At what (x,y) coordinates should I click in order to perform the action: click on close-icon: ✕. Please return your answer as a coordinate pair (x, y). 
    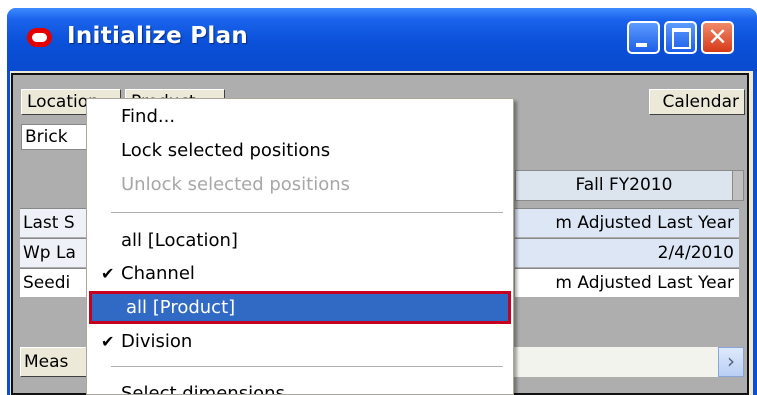
    Looking at the image, I should click on (717, 37).